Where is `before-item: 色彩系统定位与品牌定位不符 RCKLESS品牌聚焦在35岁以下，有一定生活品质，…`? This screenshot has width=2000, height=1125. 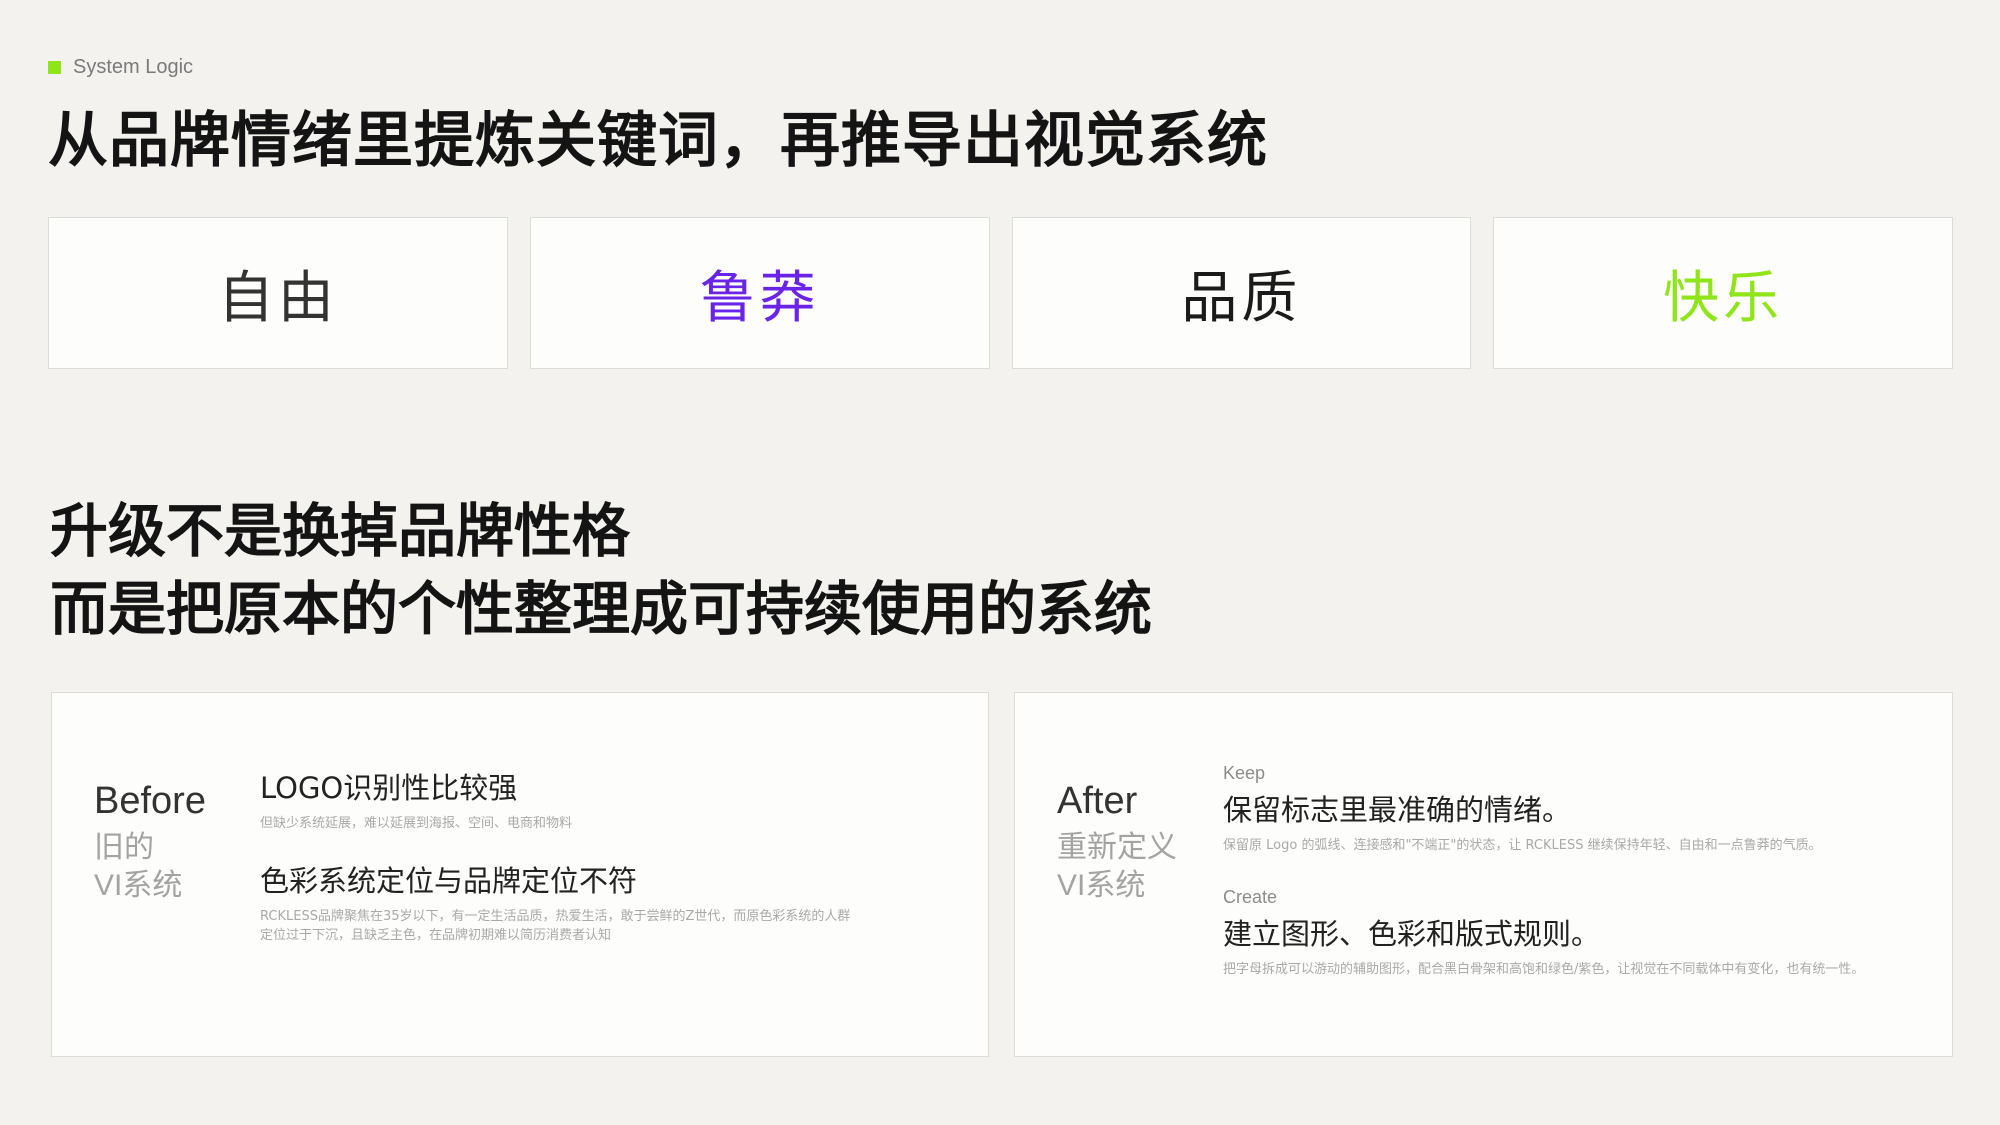
before-item: 色彩系统定位与品牌定位不符 RCKLESS品牌聚焦在35岁以下，有一定生活品质，… is located at coordinates (560, 903).